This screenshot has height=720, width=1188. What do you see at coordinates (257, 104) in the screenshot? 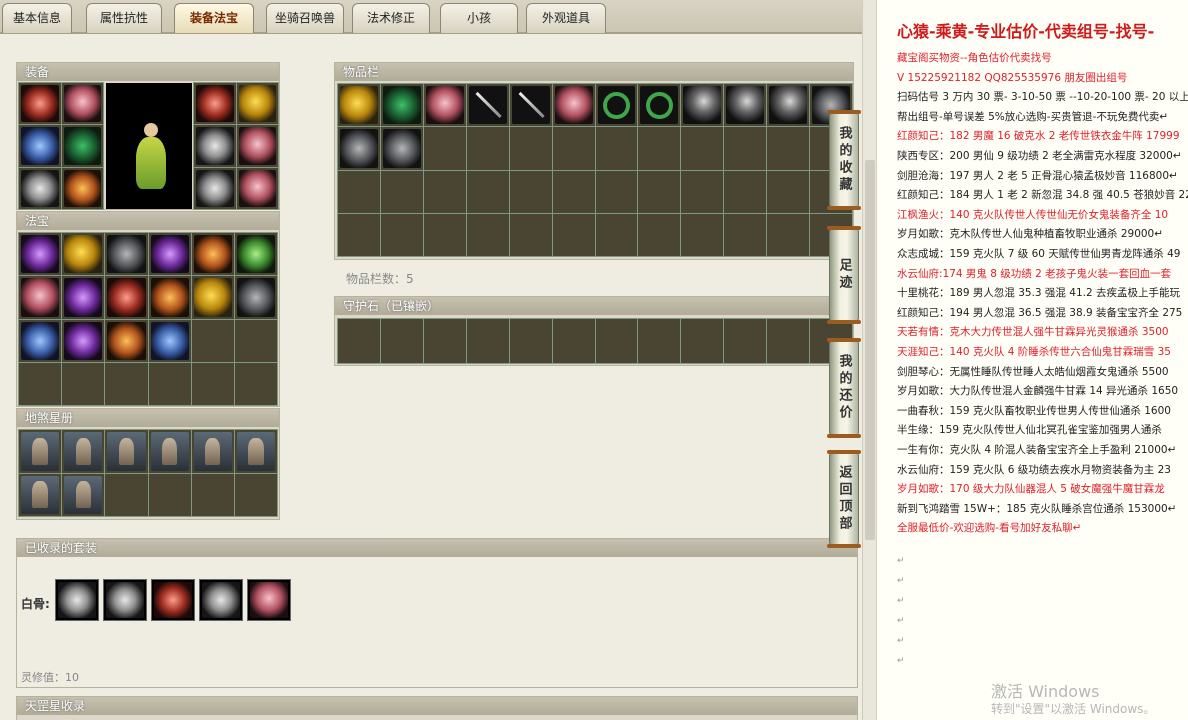
I see `equip-slot-necklace` at bounding box center [257, 104].